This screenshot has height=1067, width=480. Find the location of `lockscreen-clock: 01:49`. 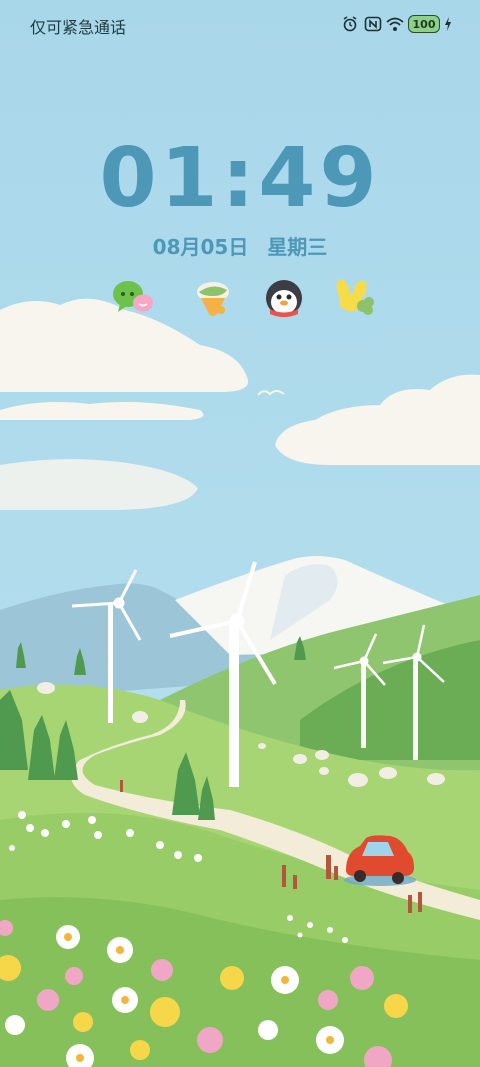

lockscreen-clock: 01:49 is located at coordinates (240, 178).